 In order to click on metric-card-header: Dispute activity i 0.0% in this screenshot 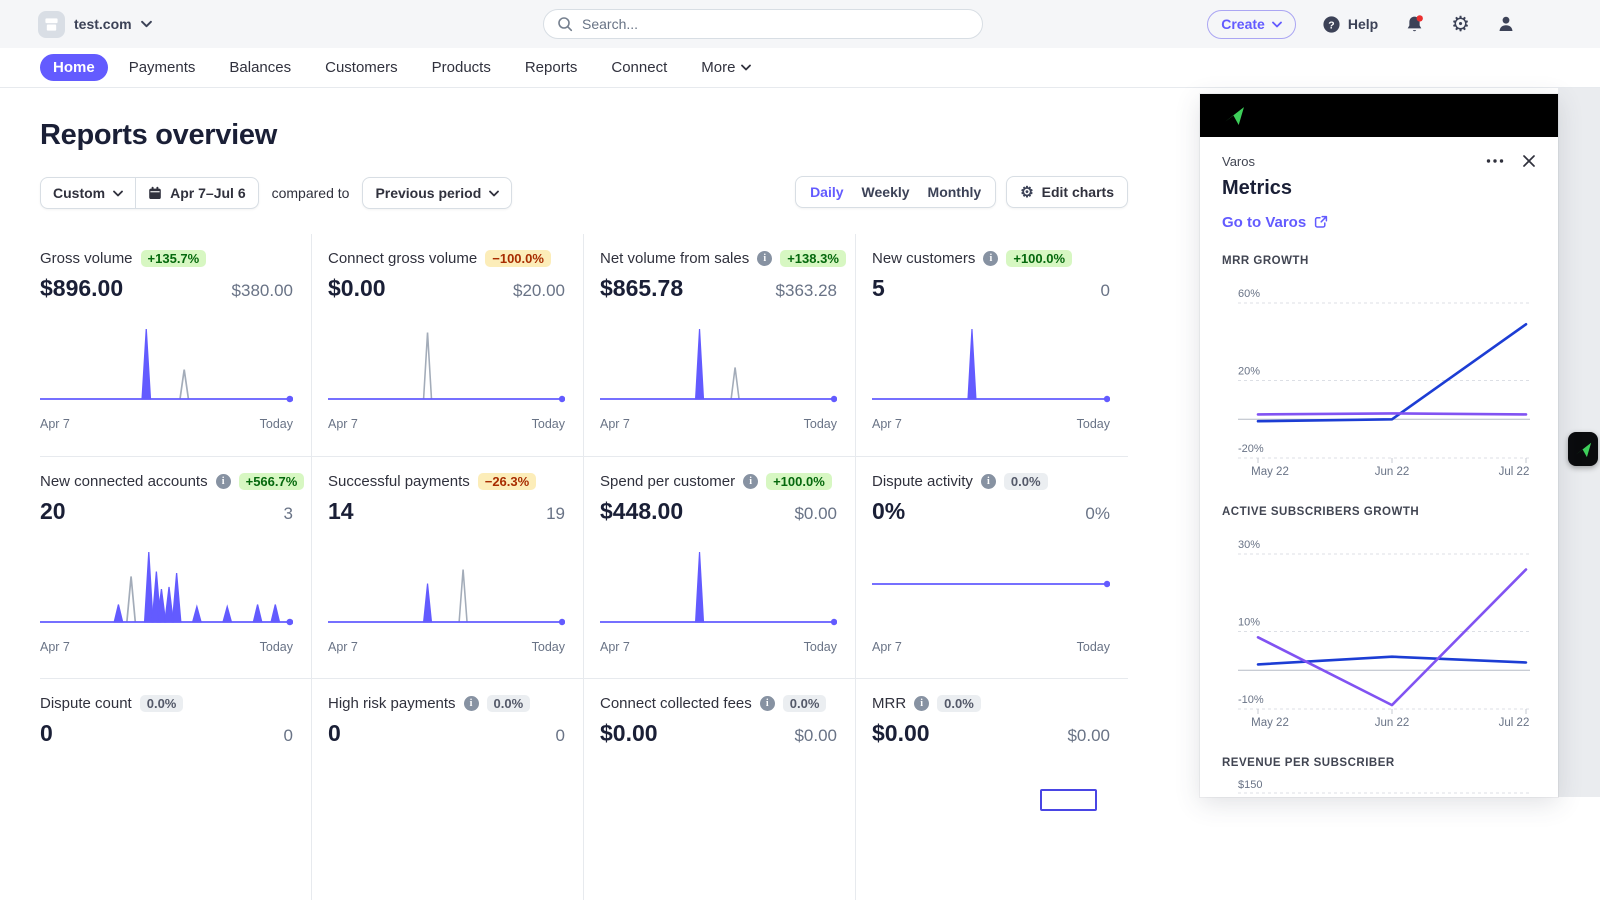, I will do `click(991, 481)`.